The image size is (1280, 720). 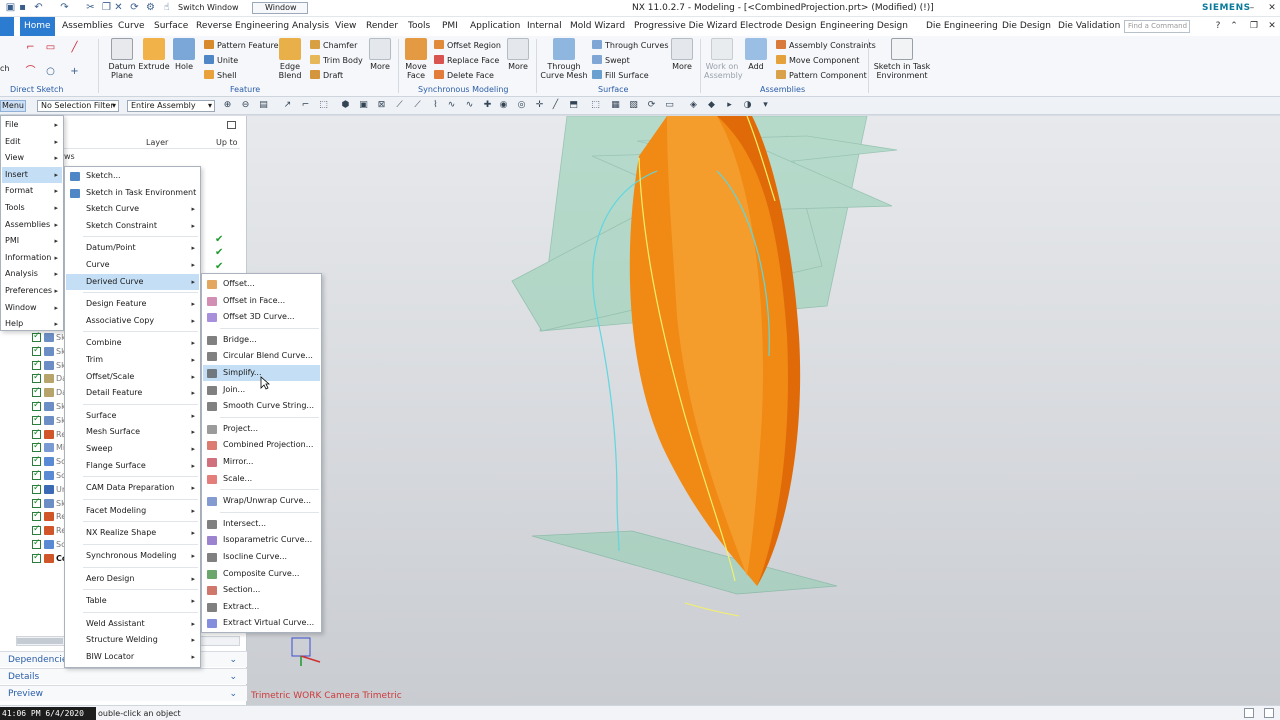 What do you see at coordinates (166, 8) in the screenshot?
I see `touch-mode-icon: ☝` at bounding box center [166, 8].